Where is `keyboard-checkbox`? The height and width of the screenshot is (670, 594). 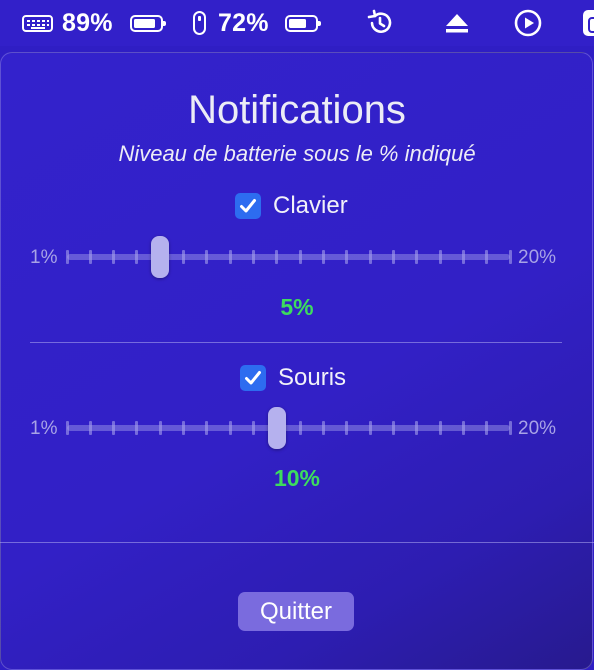 keyboard-checkbox is located at coordinates (248, 206).